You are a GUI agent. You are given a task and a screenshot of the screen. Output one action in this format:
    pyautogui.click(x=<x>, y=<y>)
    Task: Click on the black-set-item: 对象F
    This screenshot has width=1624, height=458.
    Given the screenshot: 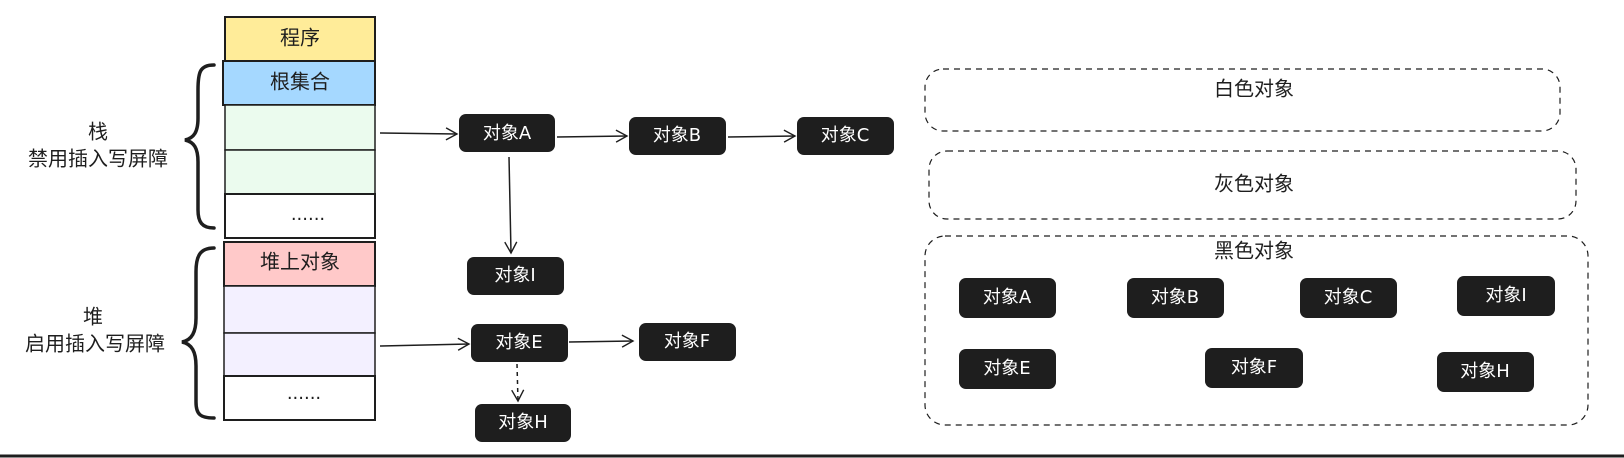 What is the action you would take?
    pyautogui.click(x=1254, y=368)
    